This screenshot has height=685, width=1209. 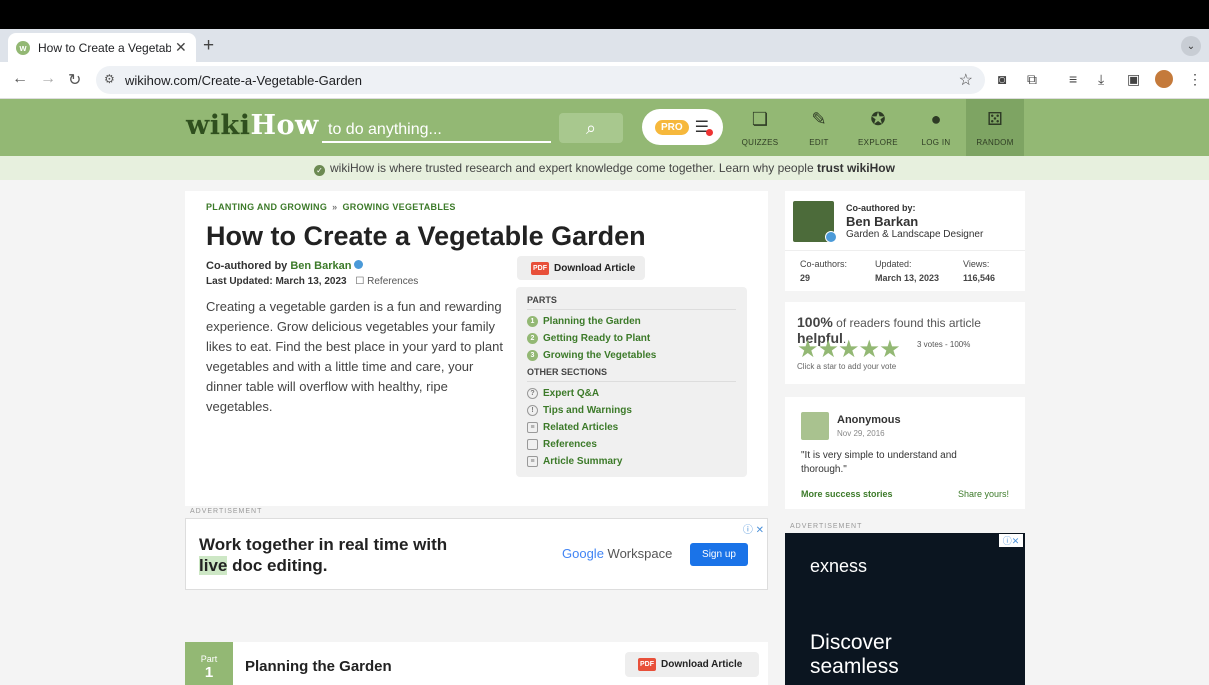 I want to click on part-title: Planning the Garden, so click(x=318, y=666).